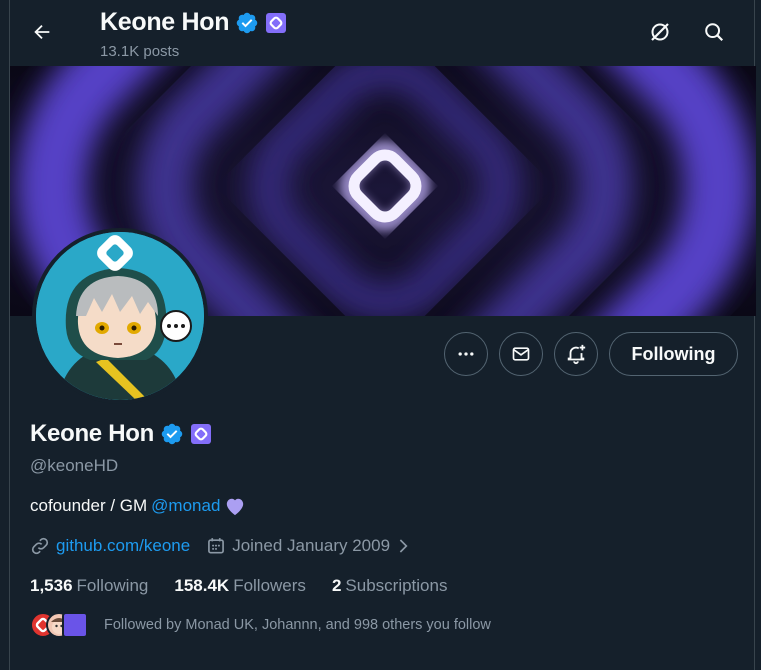 The width and height of the screenshot is (761, 670). I want to click on following-label: Following, so click(112, 585).